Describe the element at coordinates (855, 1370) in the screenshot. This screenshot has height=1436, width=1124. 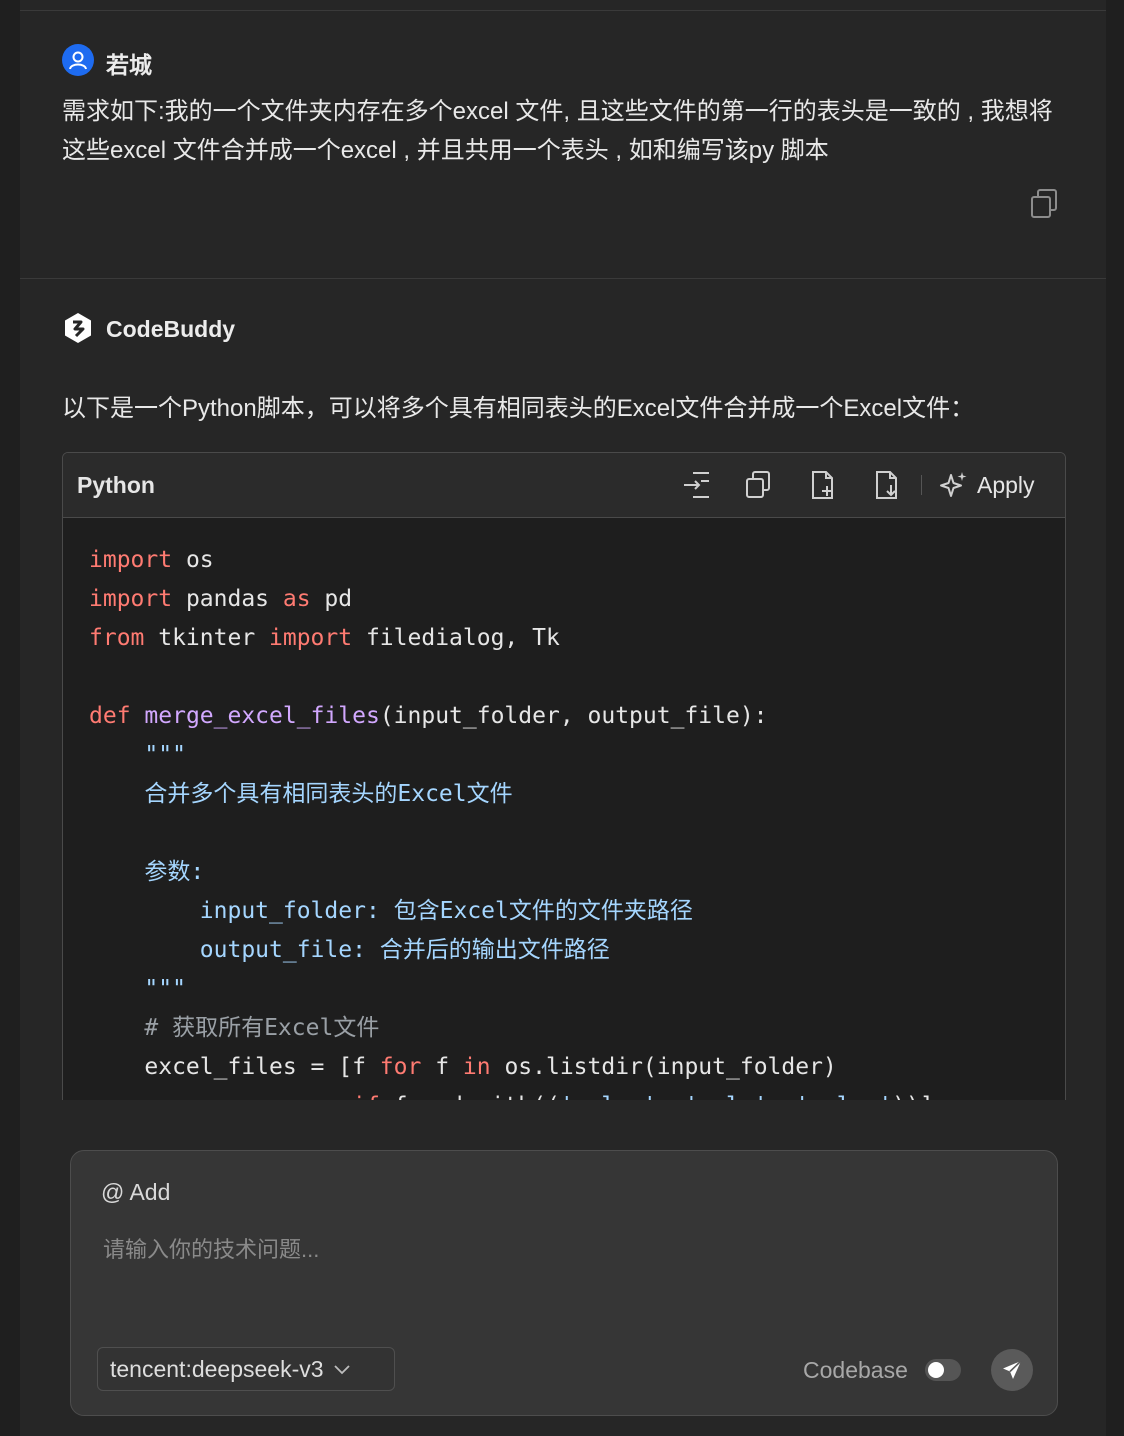
I see `codebase-label: Codebase` at that location.